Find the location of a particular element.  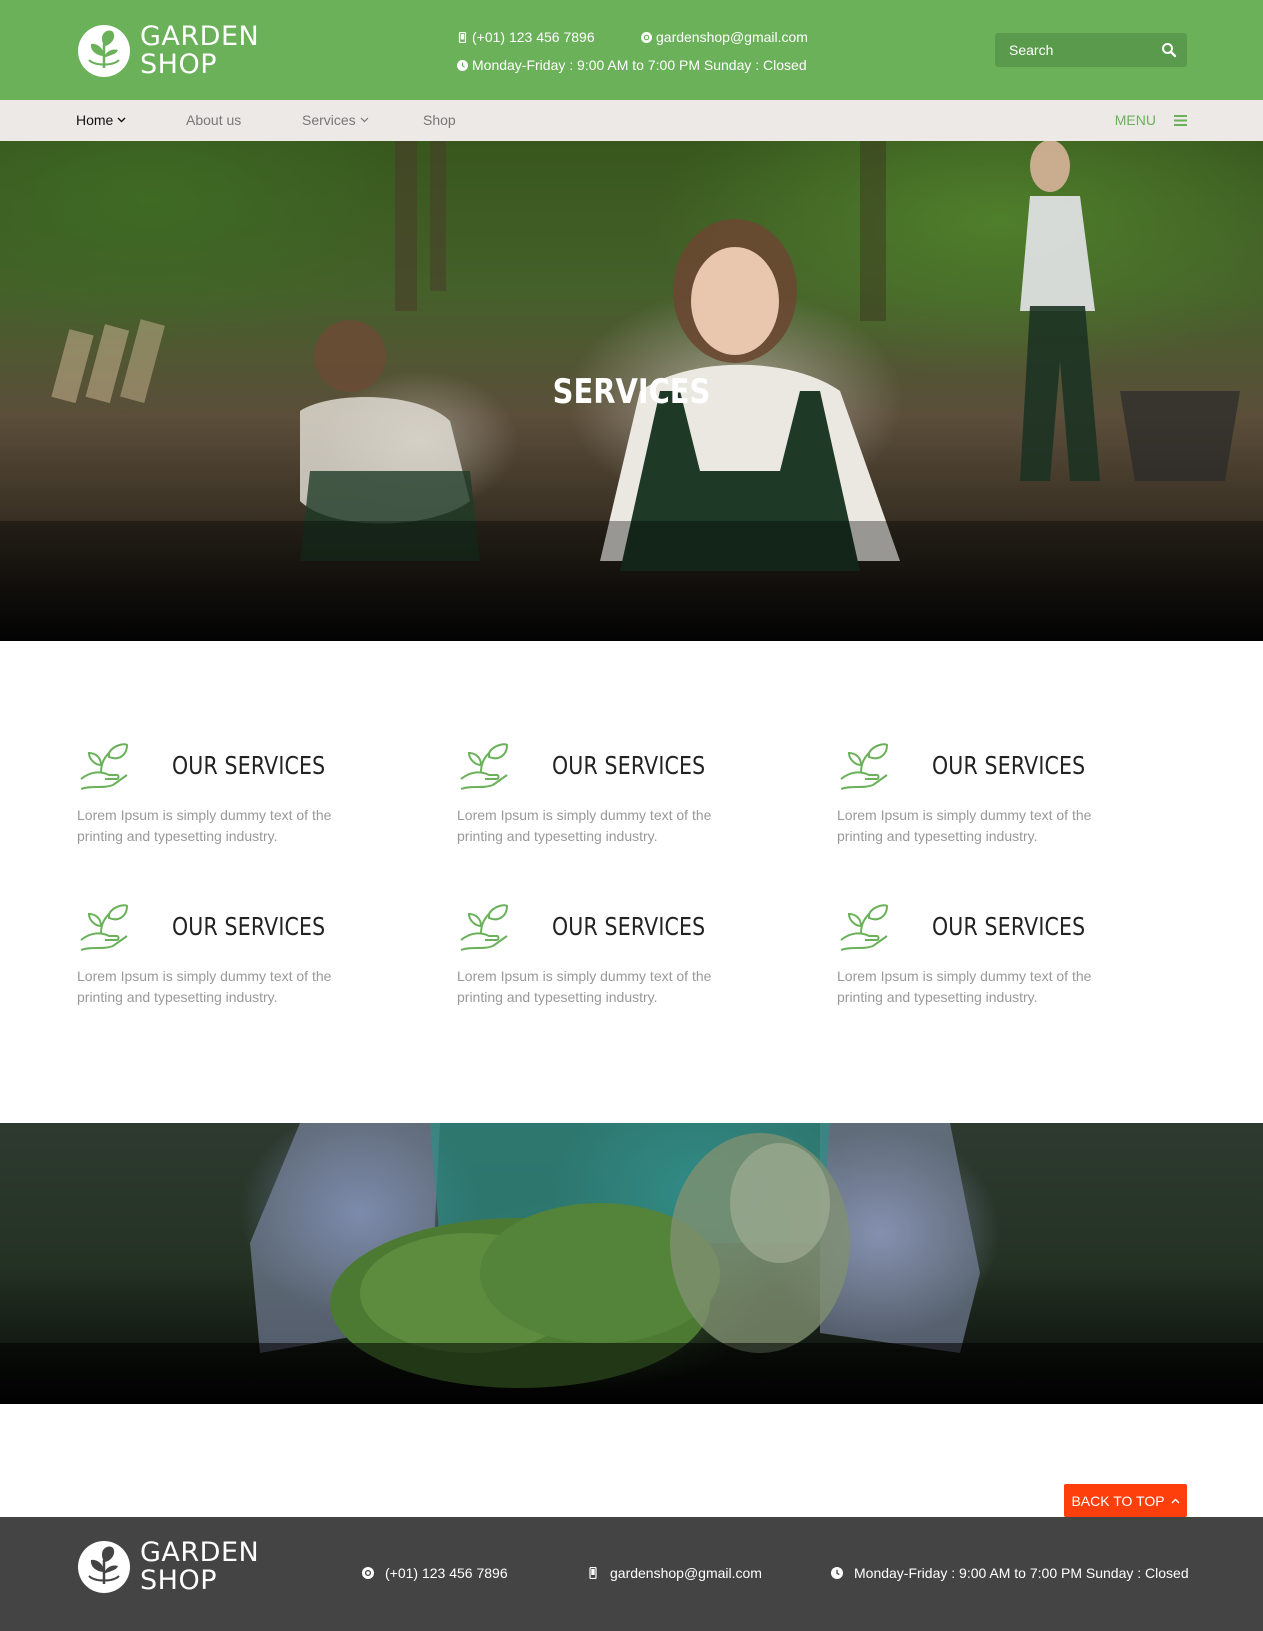

header-phone: (+01) 123 456 7896 is located at coordinates (526, 37).